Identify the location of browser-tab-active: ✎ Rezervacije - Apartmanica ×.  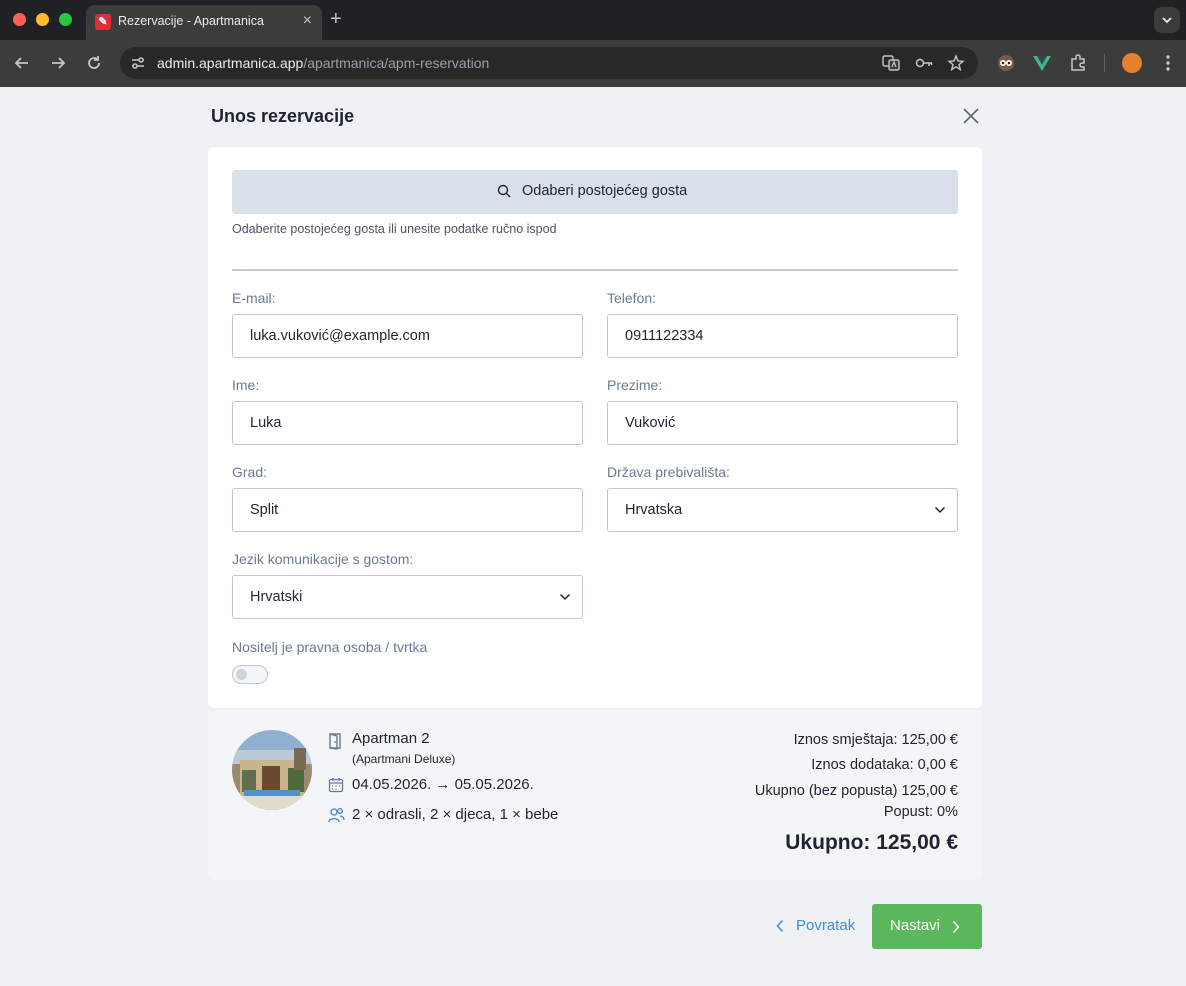
(204, 22).